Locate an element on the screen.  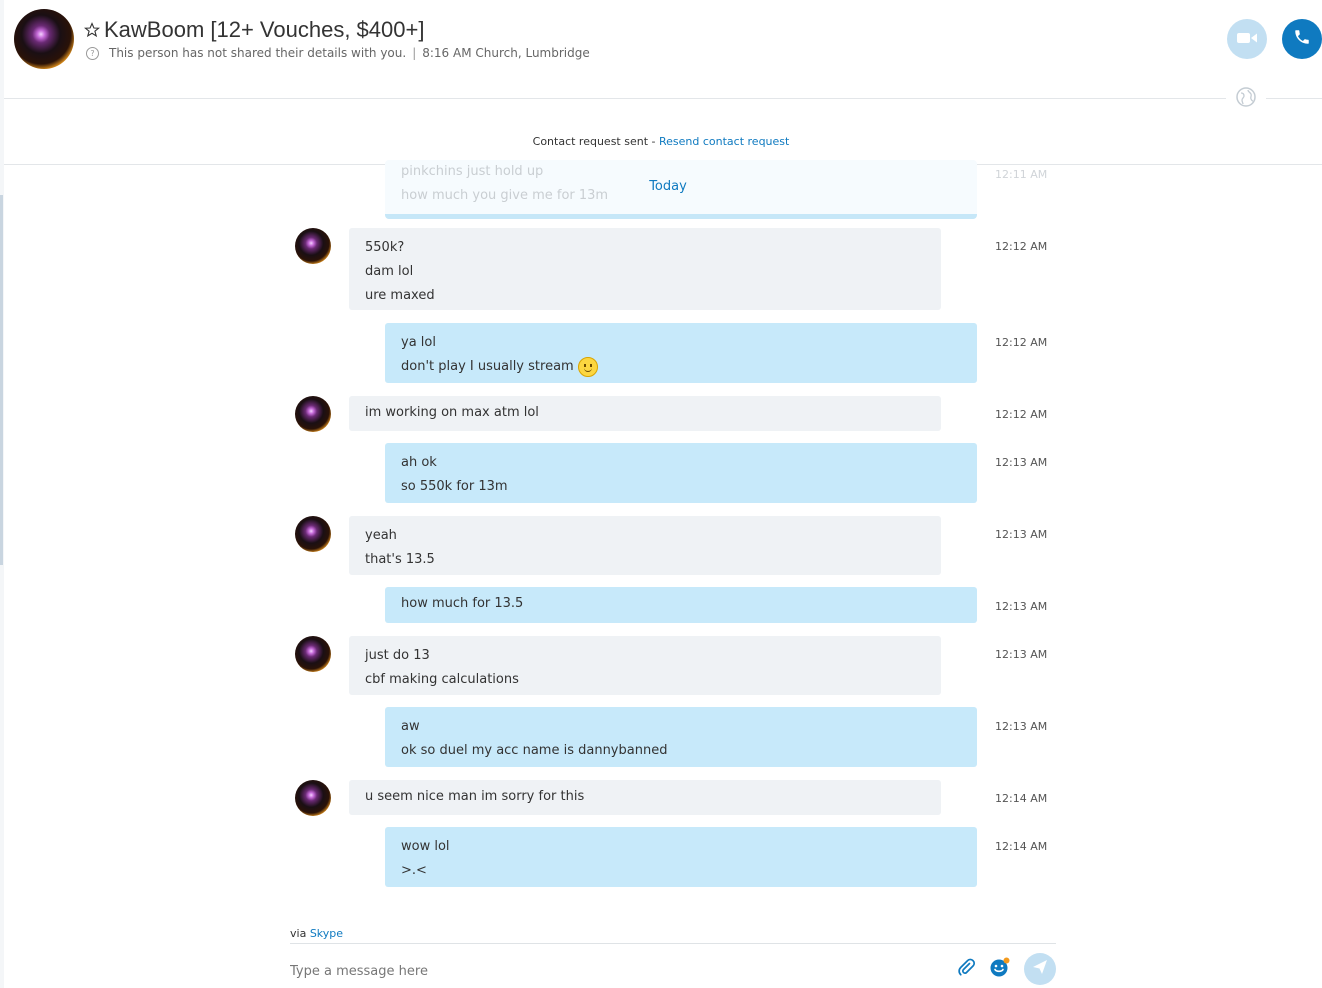
video-camera-icon is located at coordinates (1247, 39).